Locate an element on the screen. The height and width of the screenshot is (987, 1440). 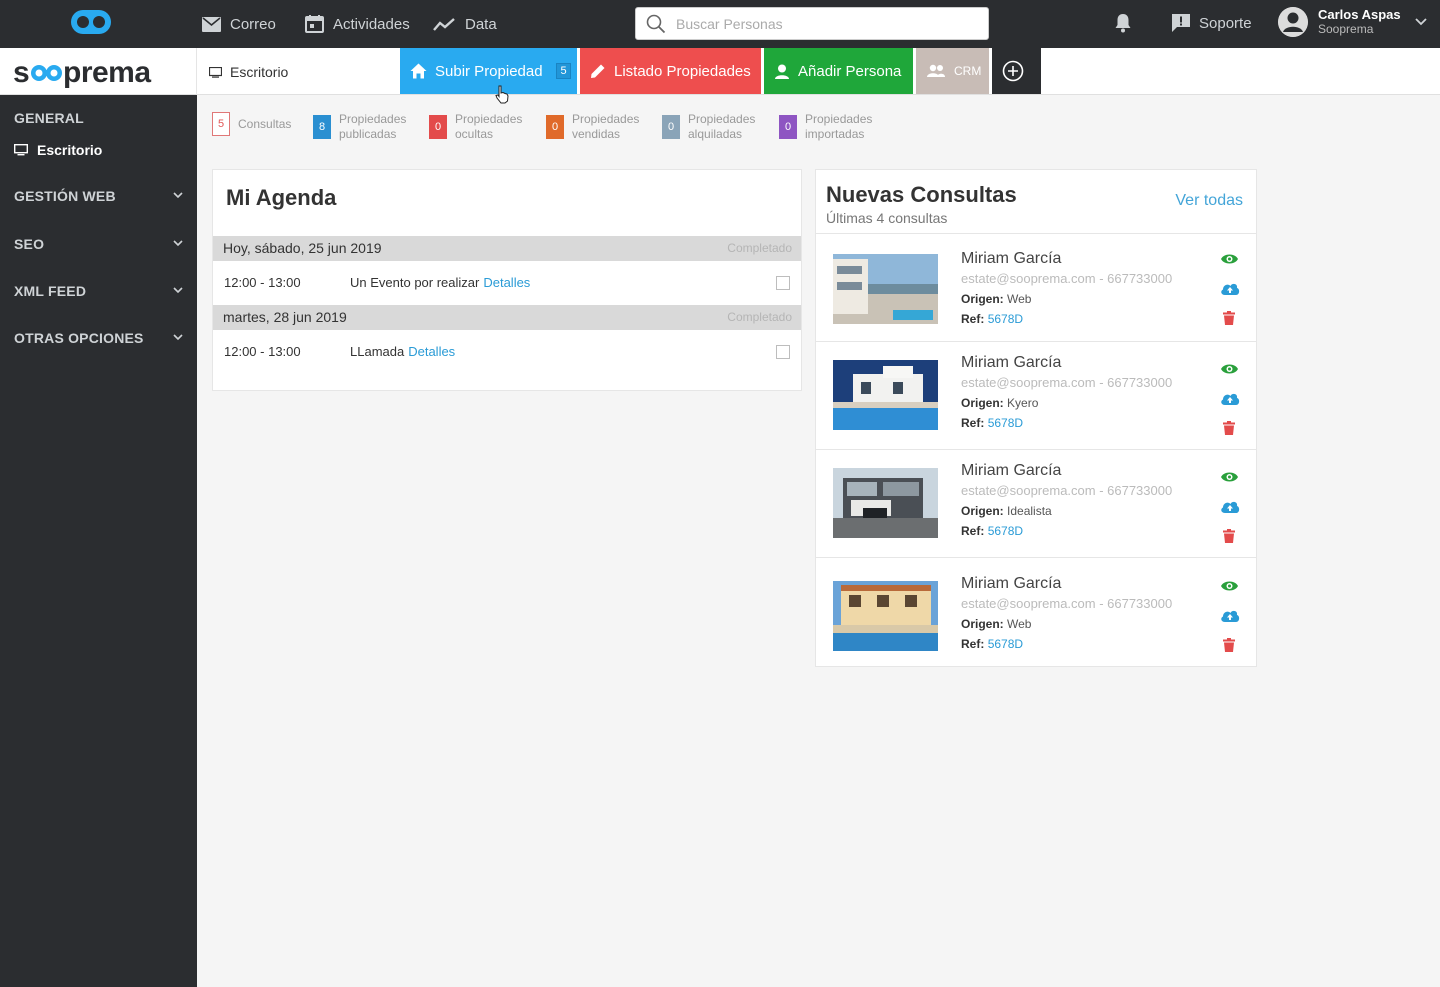
pending-count-badge: 5 is located at coordinates (563, 71).